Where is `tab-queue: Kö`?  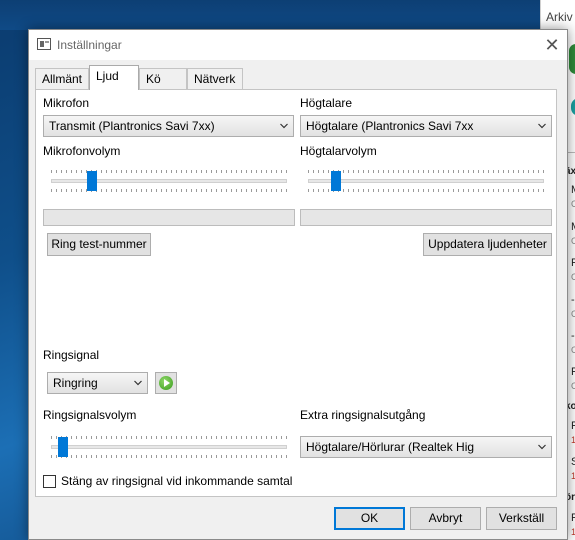
tab-queue: Kö is located at coordinates (163, 78).